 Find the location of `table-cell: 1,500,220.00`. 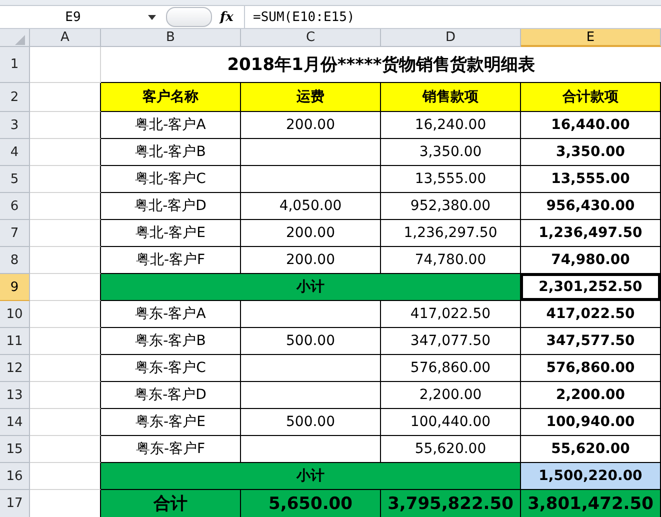

table-cell: 1,500,220.00 is located at coordinates (591, 476).